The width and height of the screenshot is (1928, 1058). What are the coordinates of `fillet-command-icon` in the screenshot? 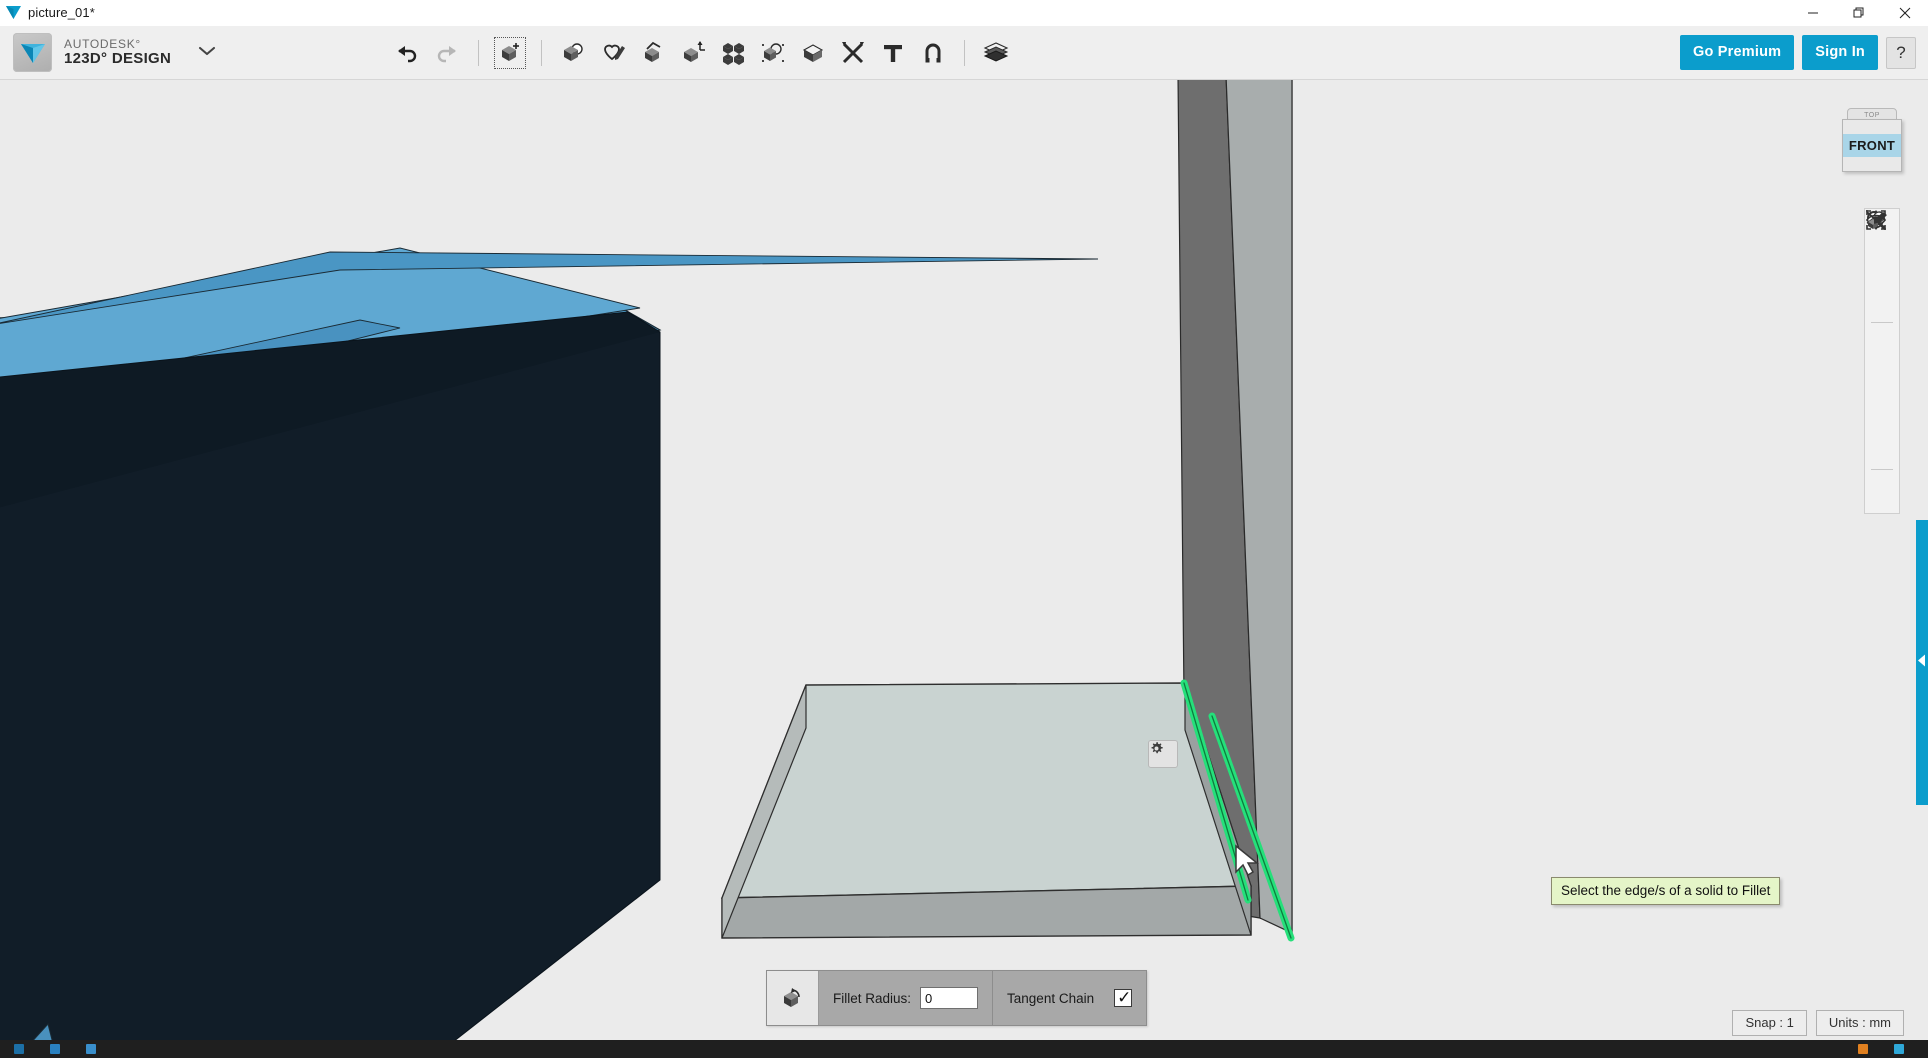 It's located at (793, 998).